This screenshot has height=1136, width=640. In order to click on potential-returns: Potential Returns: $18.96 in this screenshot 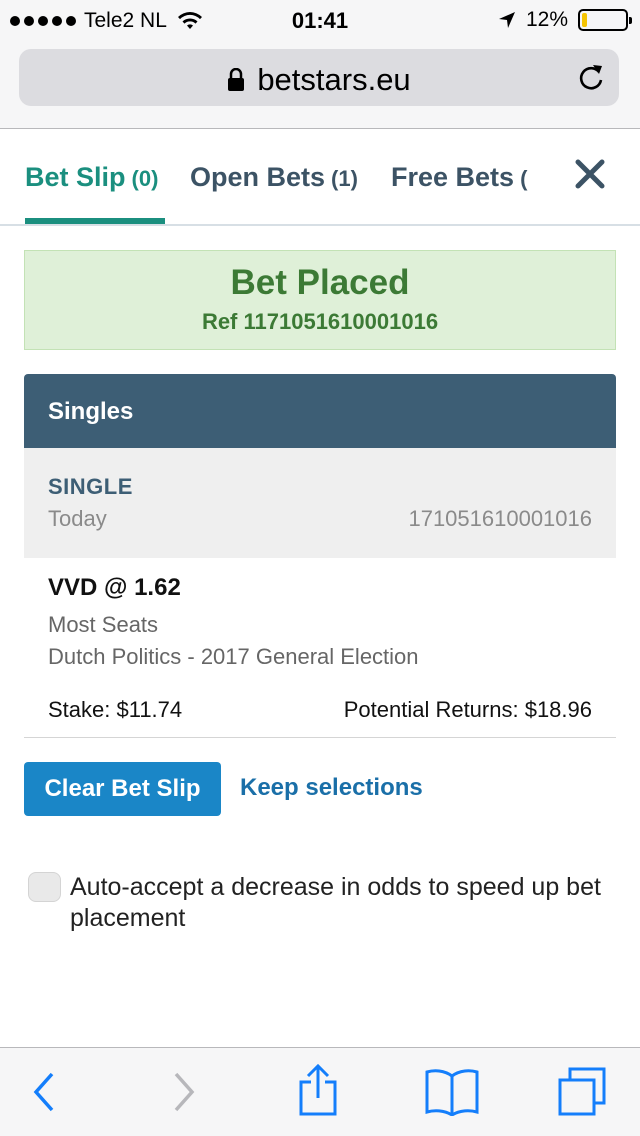, I will do `click(467, 709)`.